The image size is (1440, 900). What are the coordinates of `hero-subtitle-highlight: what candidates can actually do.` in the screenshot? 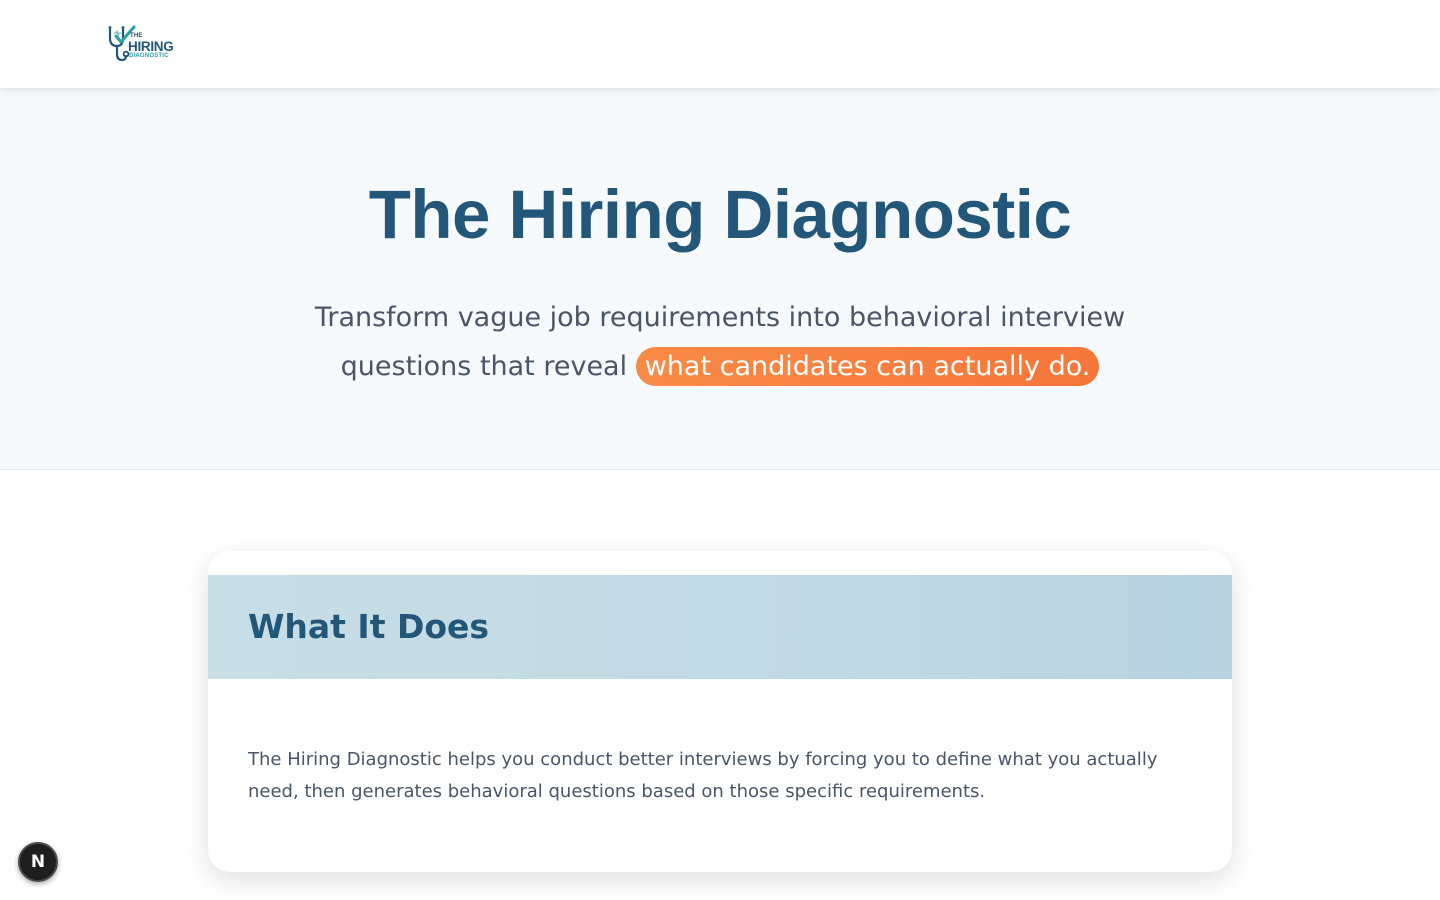 It's located at (867, 366).